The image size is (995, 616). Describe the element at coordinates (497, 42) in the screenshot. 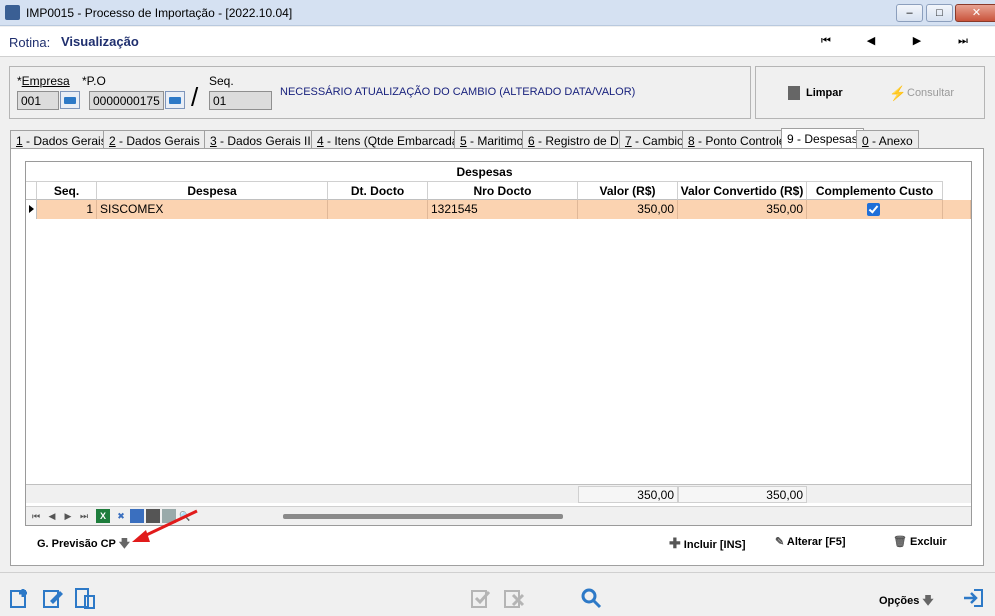

I see `rotina-bar: Rotina: Visualização ⏮ ◀ ▶ ⏭` at that location.